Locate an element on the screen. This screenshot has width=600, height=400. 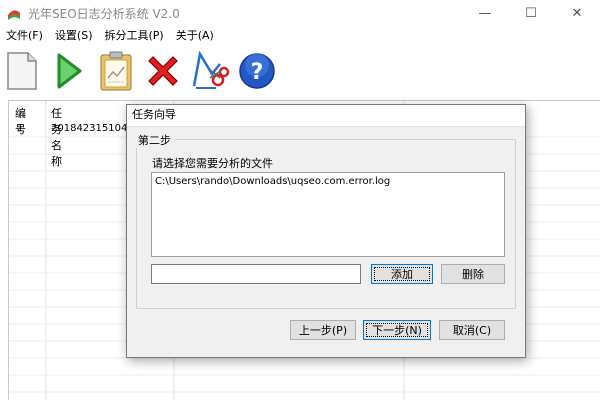
next-step-button: 下一步(N) is located at coordinates (397, 330).